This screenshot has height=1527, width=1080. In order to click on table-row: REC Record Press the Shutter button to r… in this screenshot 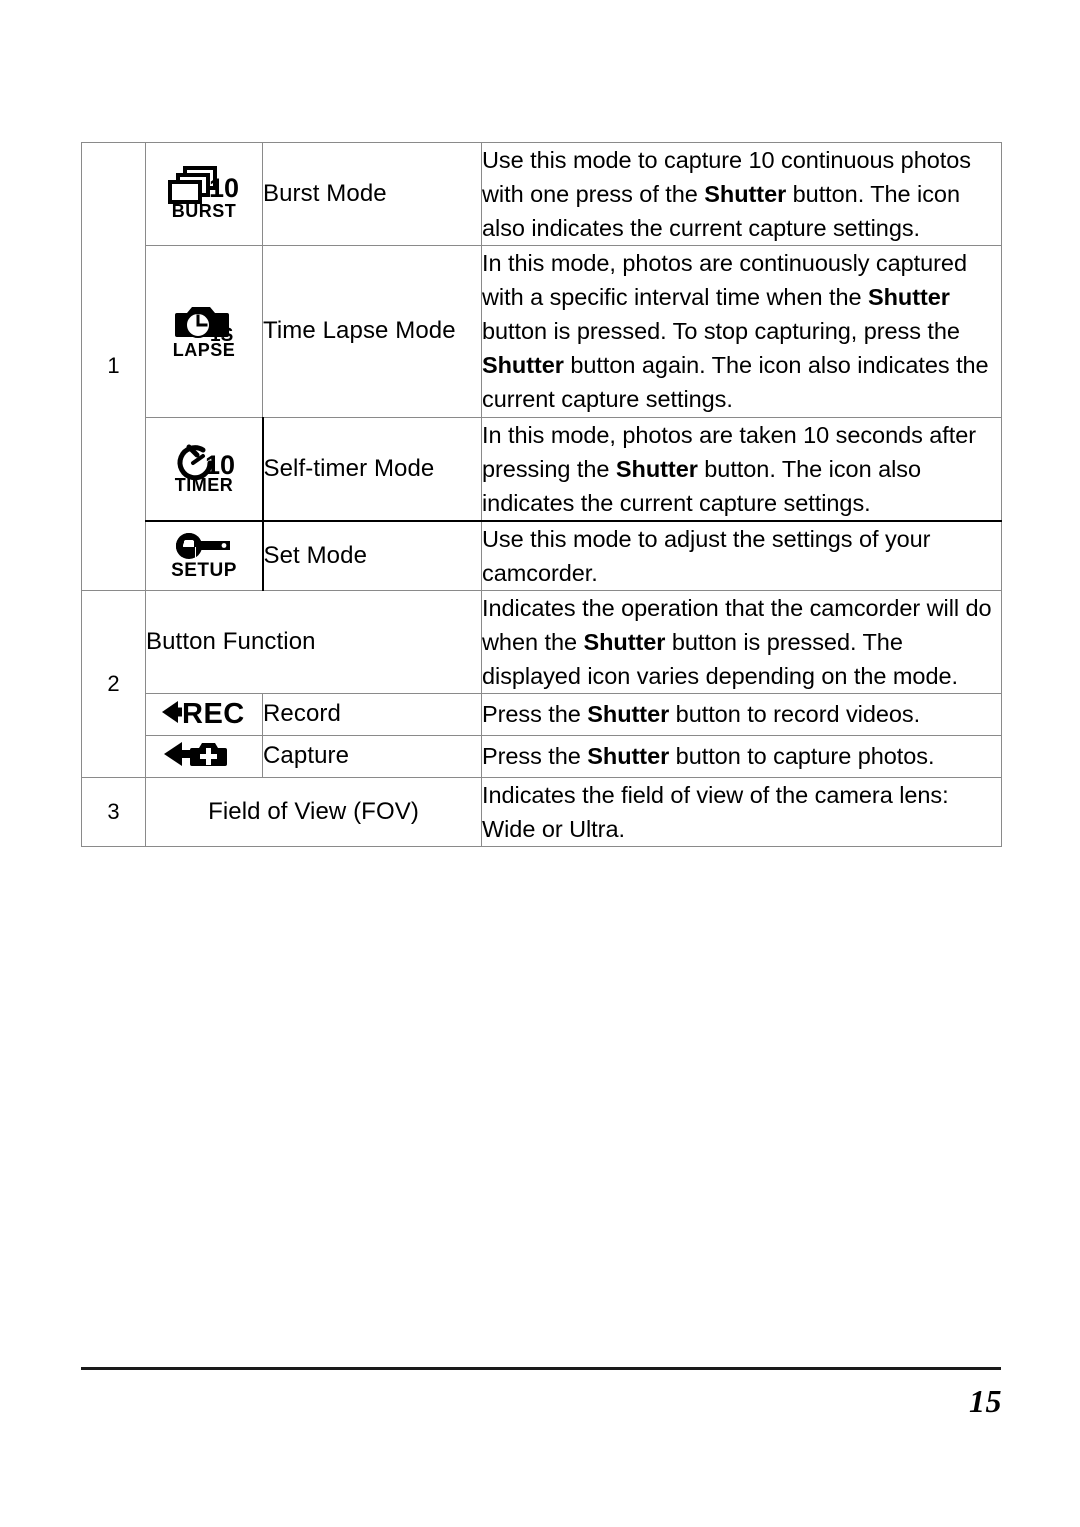, I will do `click(542, 714)`.